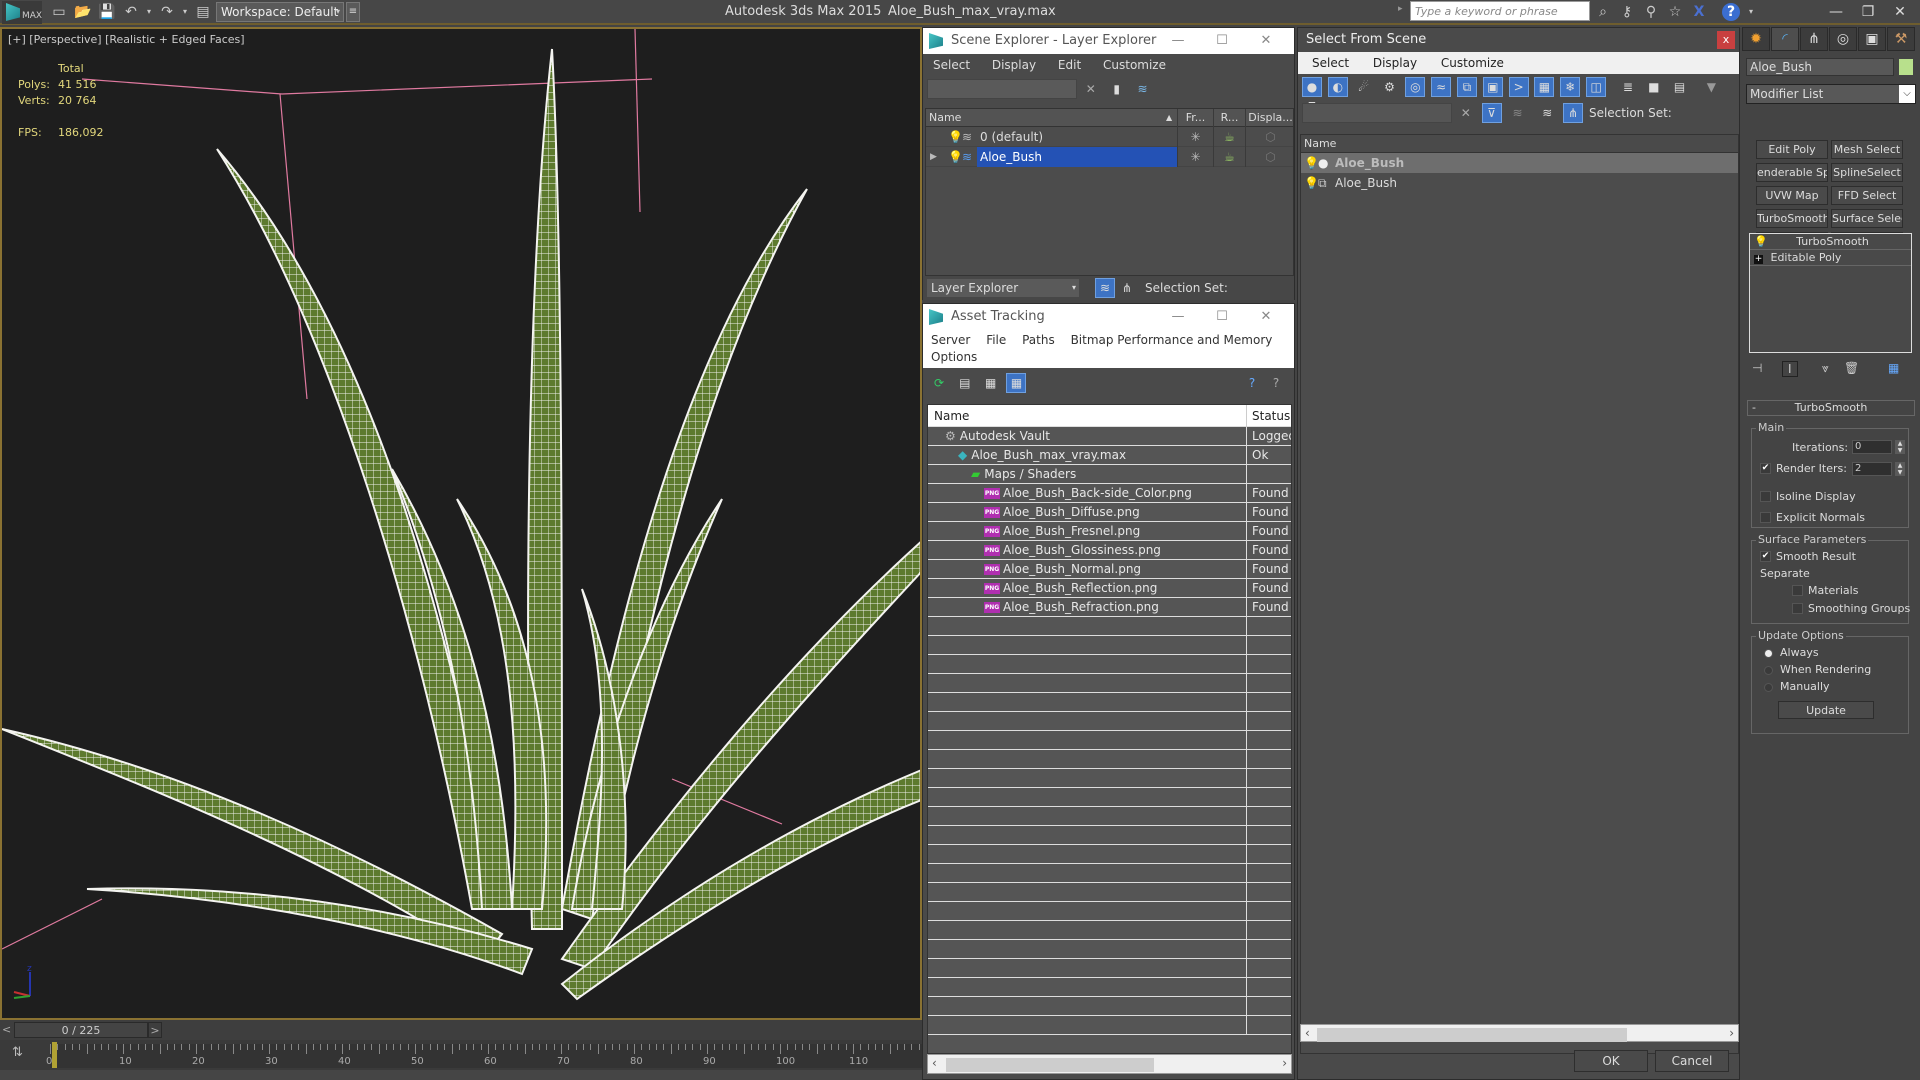  Describe the element at coordinates (1872, 469) in the screenshot. I see `render-iters-spinner: 2` at that location.